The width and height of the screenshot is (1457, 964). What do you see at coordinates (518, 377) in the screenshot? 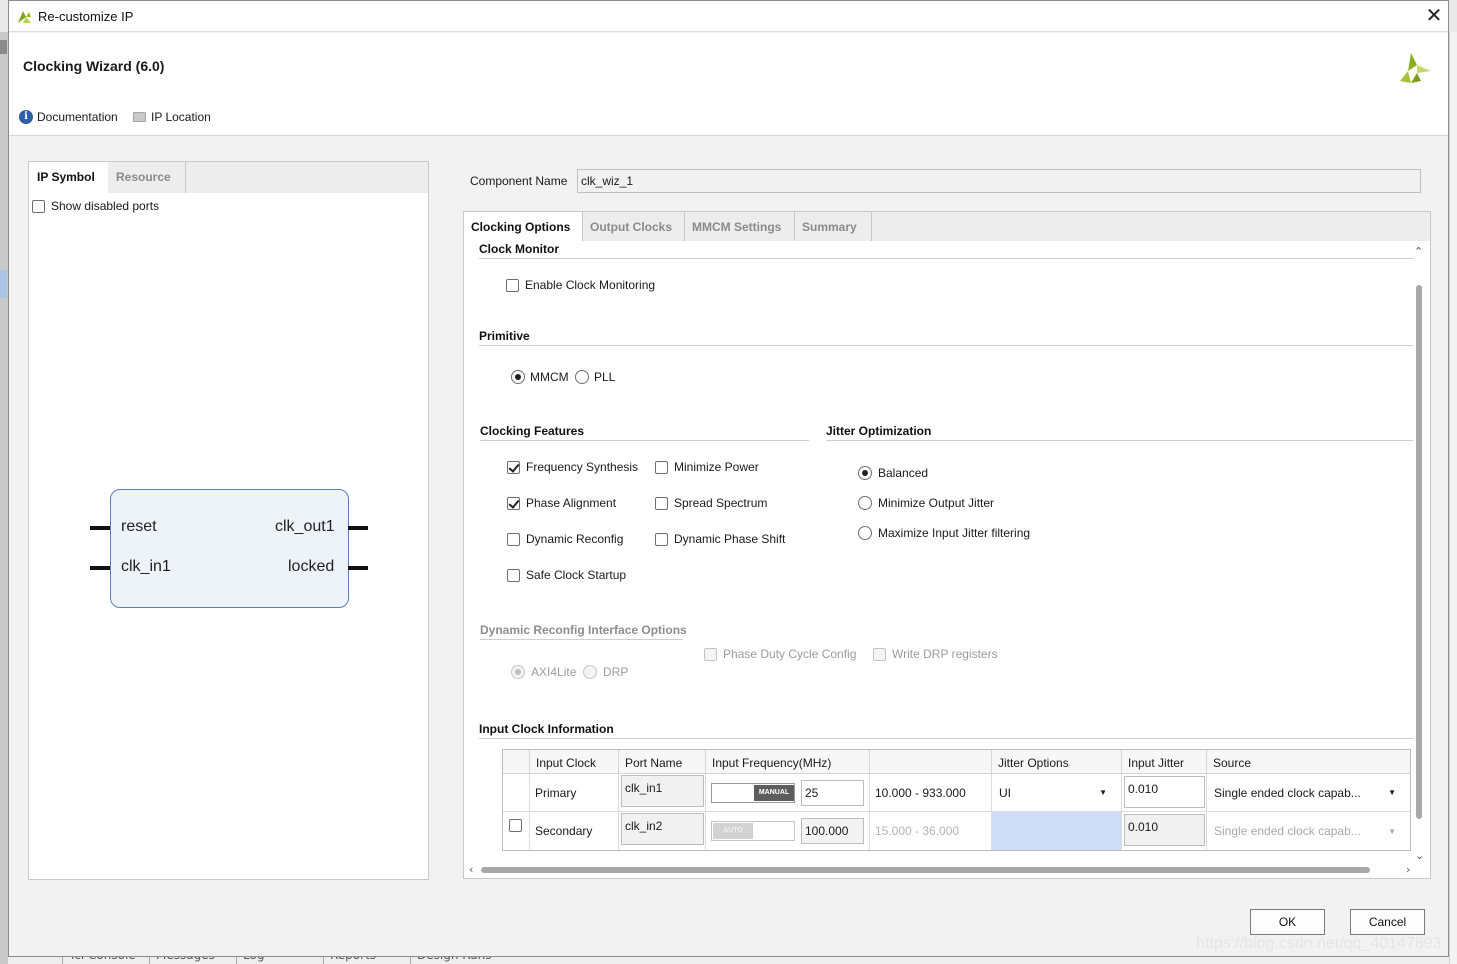
I see `primitive-mmcm-radio` at bounding box center [518, 377].